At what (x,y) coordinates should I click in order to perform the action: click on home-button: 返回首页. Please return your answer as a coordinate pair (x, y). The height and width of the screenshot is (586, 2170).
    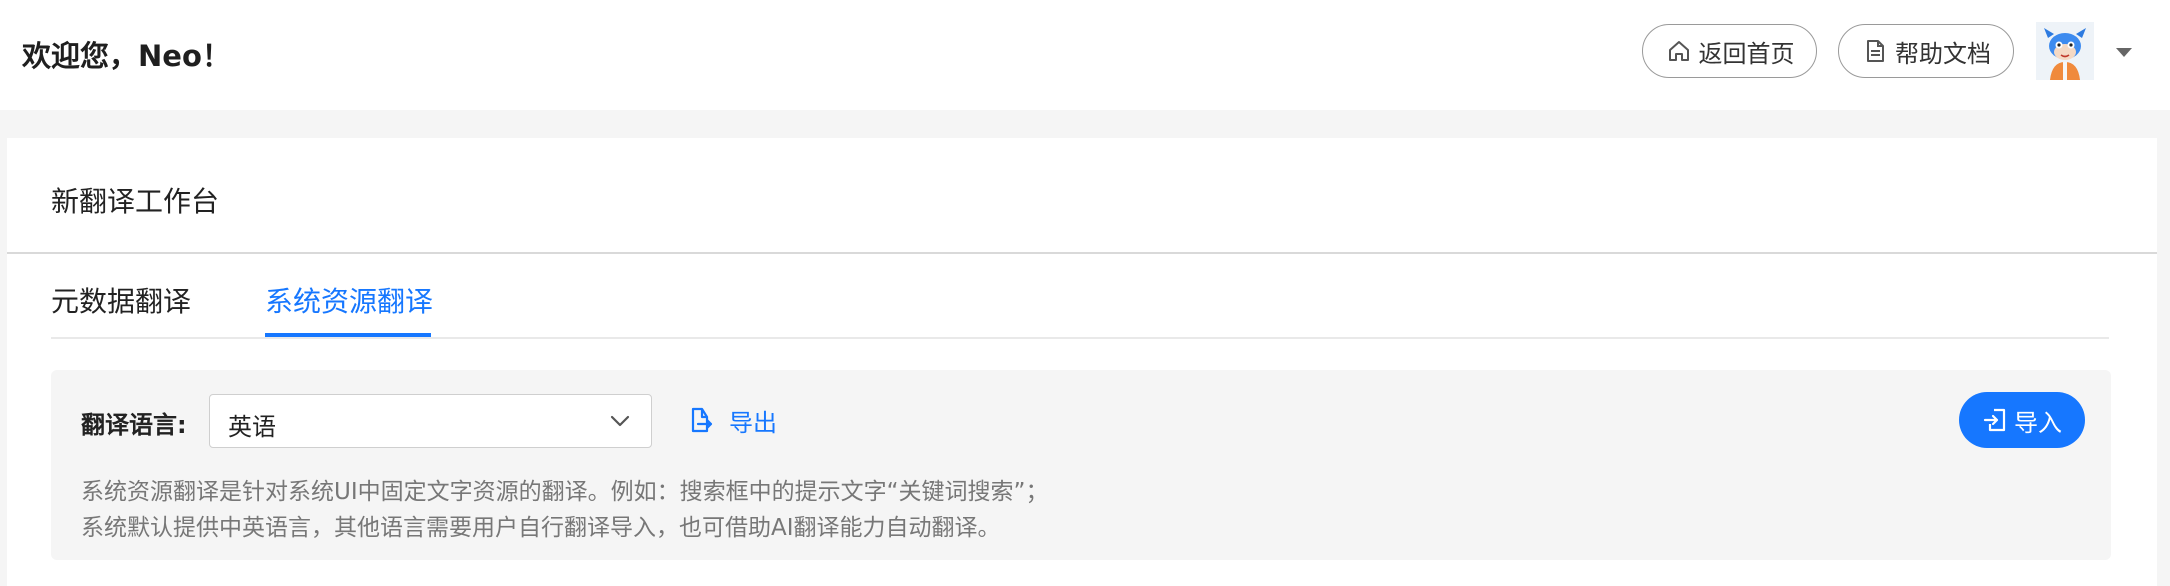
    Looking at the image, I should click on (1729, 51).